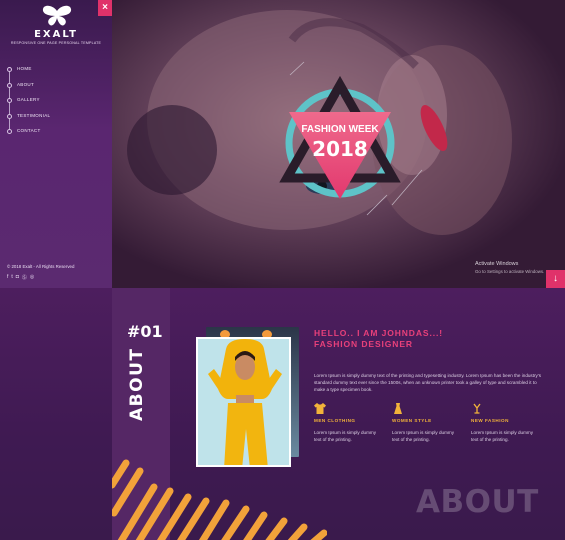 The height and width of the screenshot is (540, 565). I want to click on scroll-down-button: ↓, so click(555, 279).